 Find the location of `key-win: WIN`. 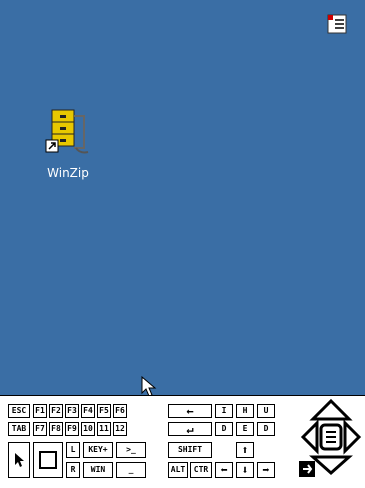

key-win: WIN is located at coordinates (98, 470).